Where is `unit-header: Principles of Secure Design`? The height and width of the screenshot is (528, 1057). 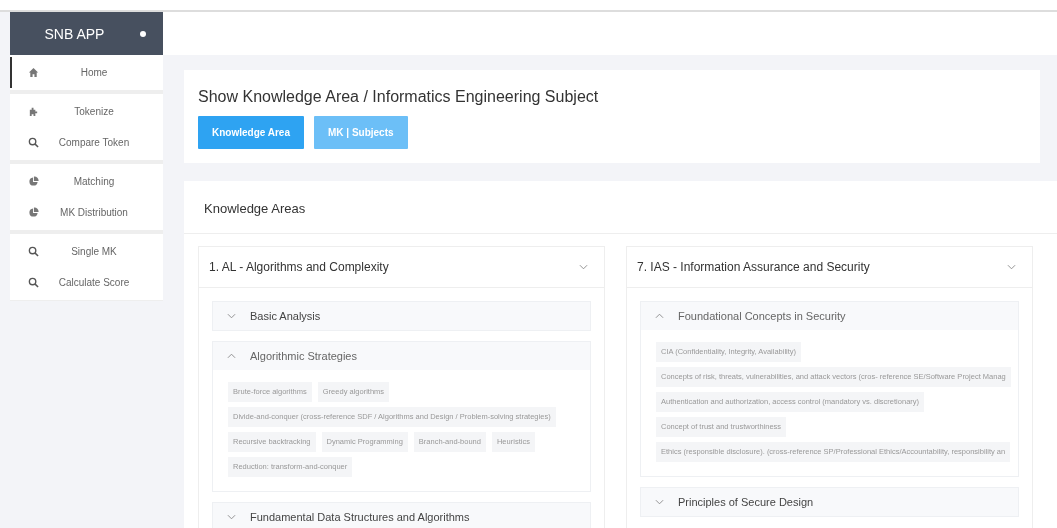 unit-header: Principles of Secure Design is located at coordinates (829, 502).